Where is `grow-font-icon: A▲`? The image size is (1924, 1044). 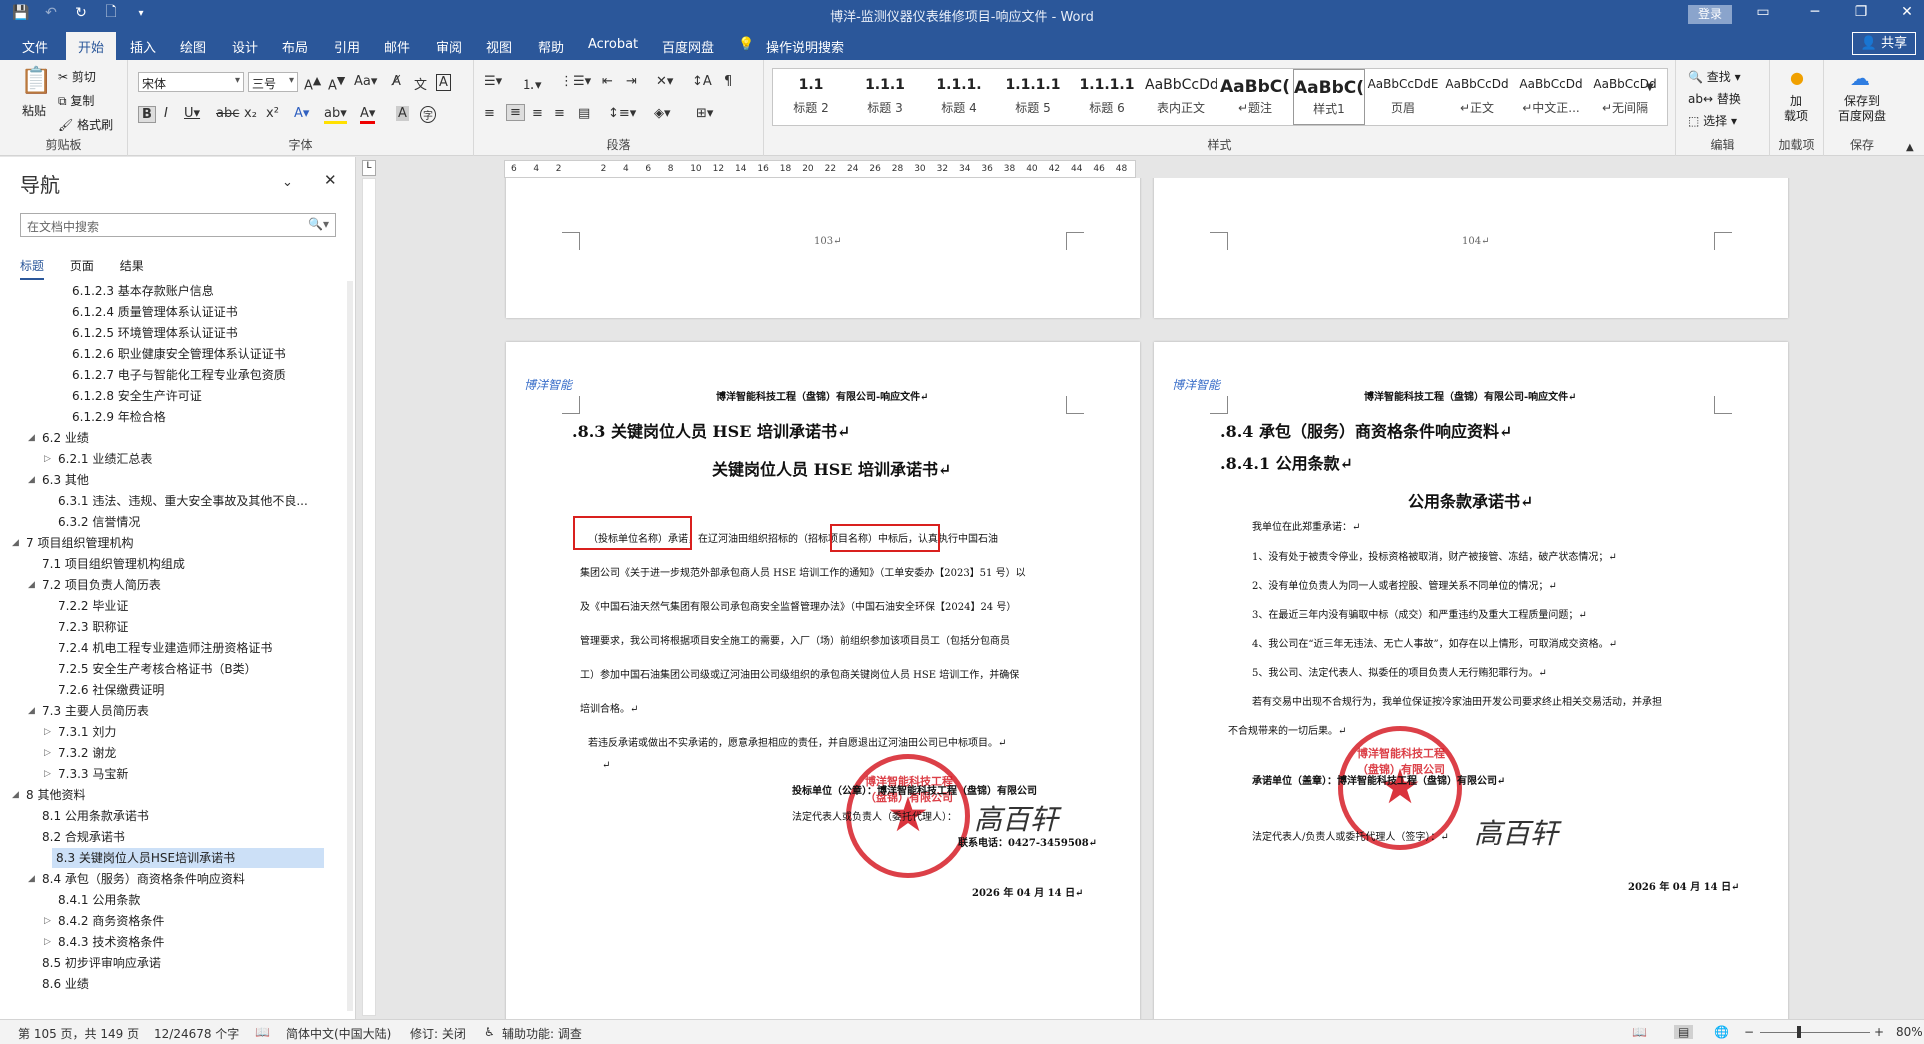 grow-font-icon: A▲ is located at coordinates (312, 83).